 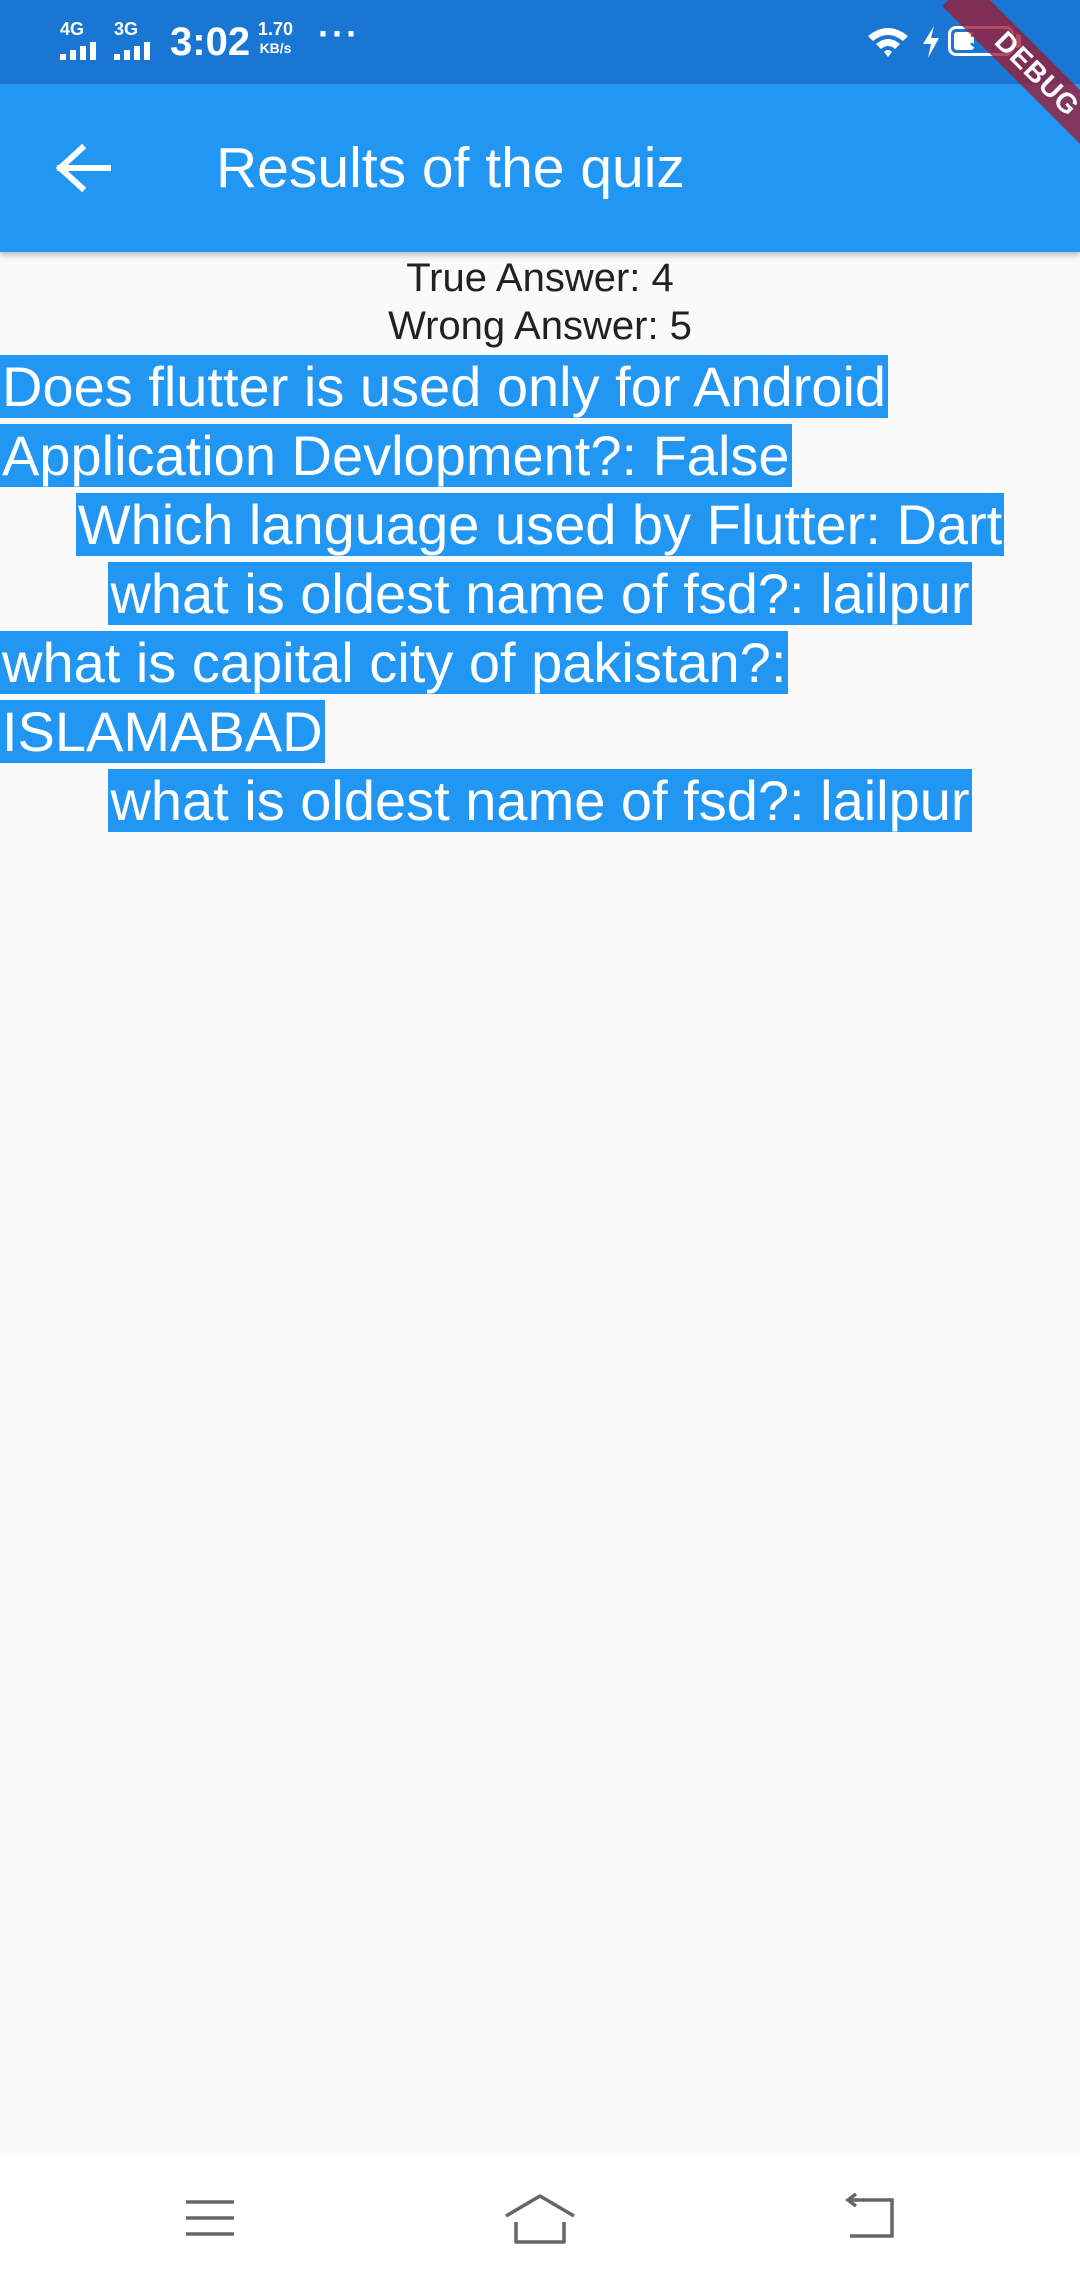 I want to click on home-icon, so click(x=540, y=2219).